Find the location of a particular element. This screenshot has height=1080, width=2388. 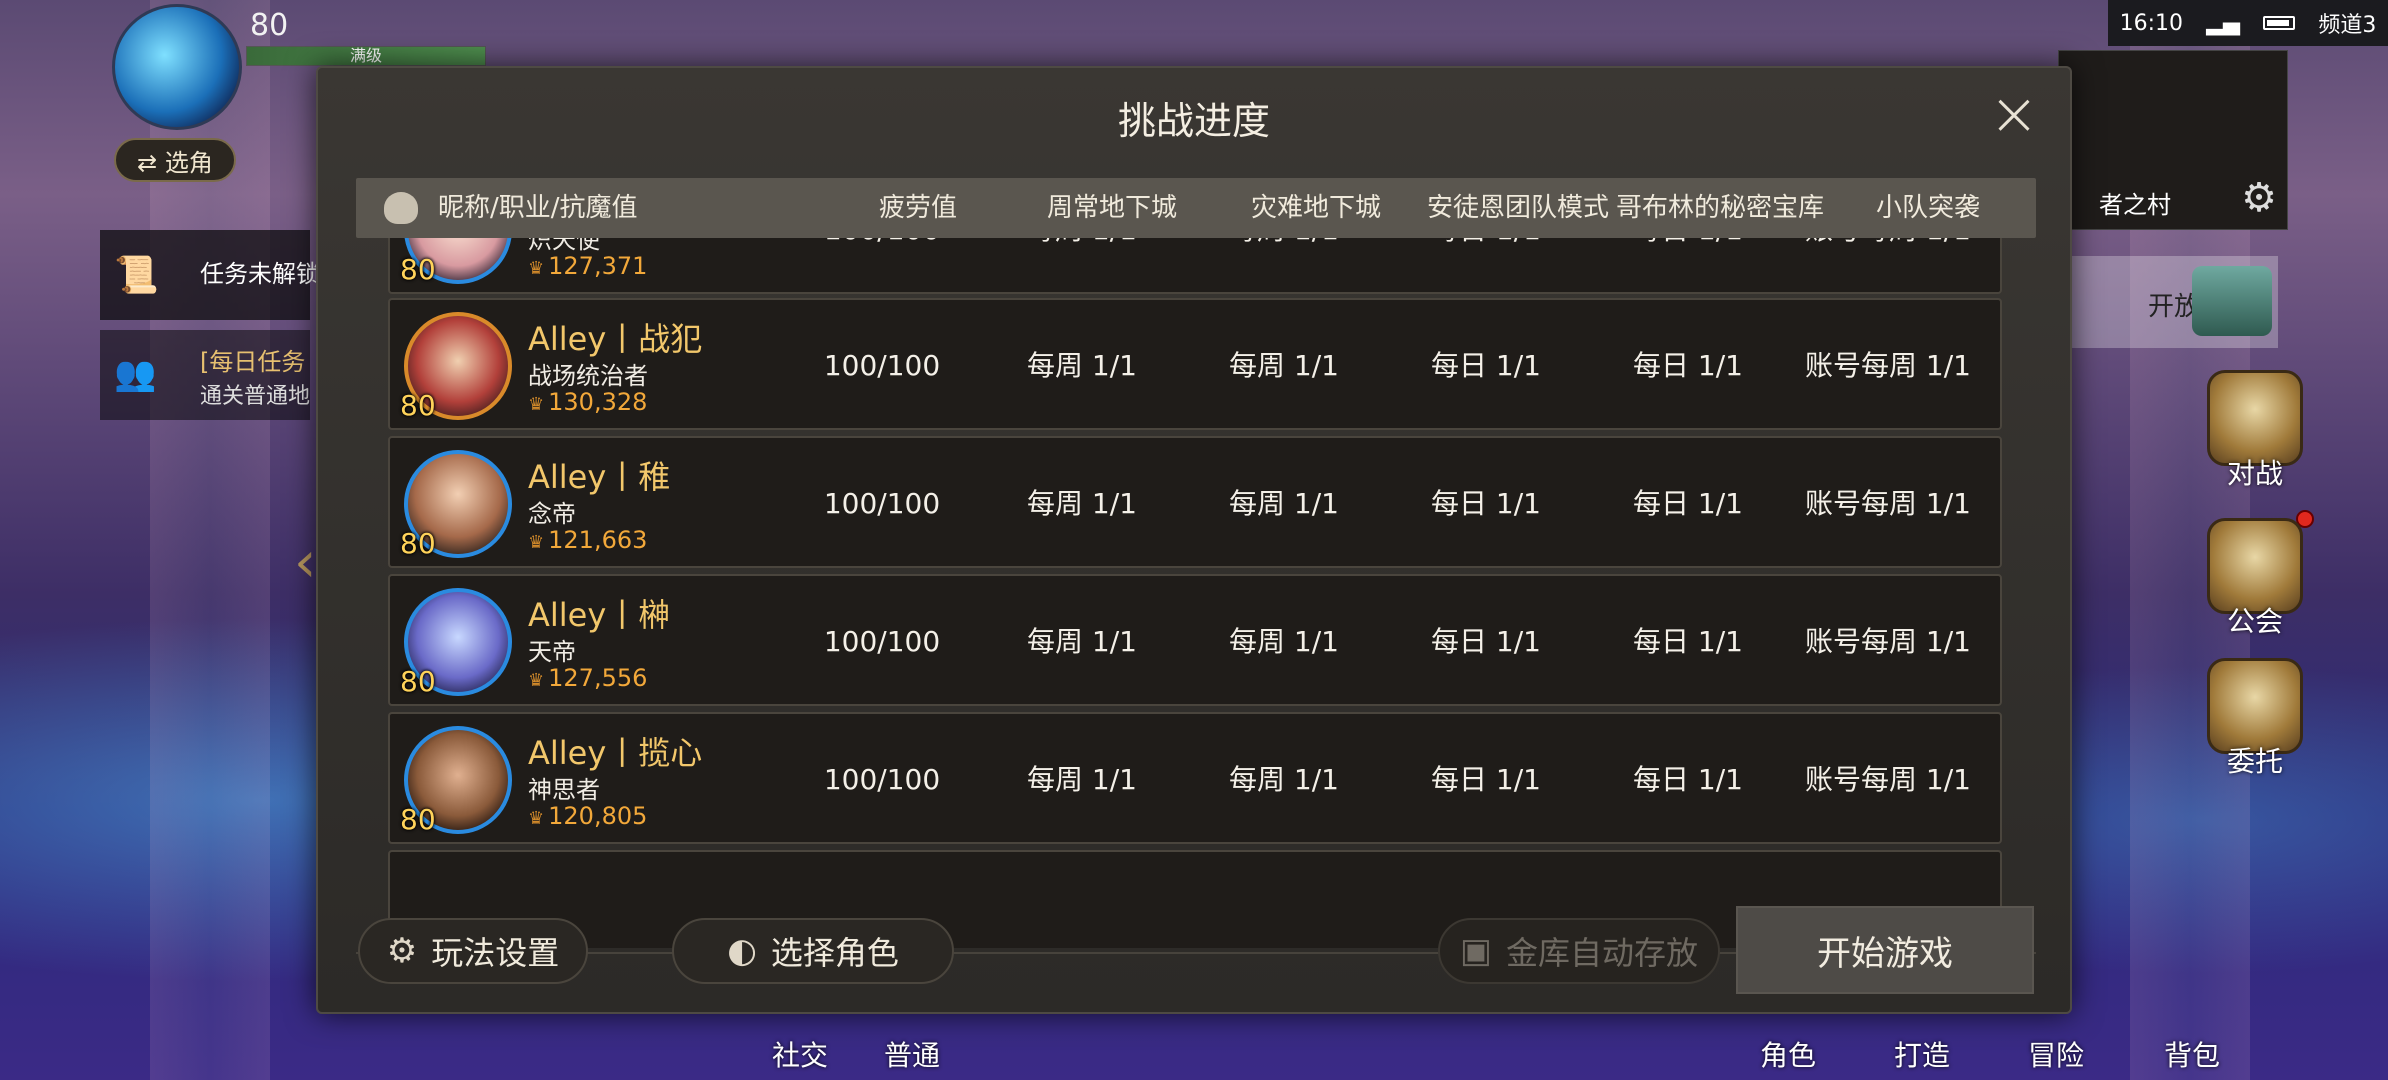

header-squad-raid: 小队突袭 is located at coordinates (1928, 208).